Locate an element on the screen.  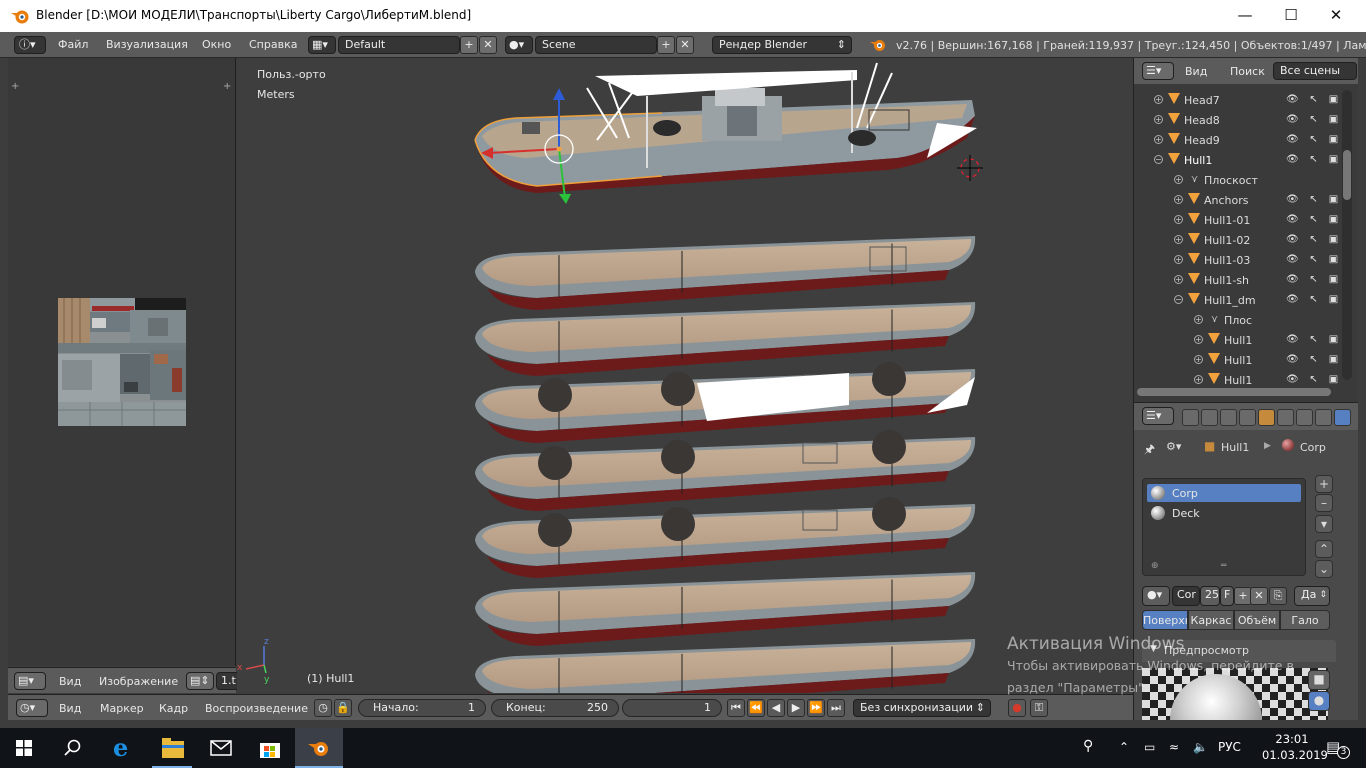
area-split-icon: + is located at coordinates (228, 87).